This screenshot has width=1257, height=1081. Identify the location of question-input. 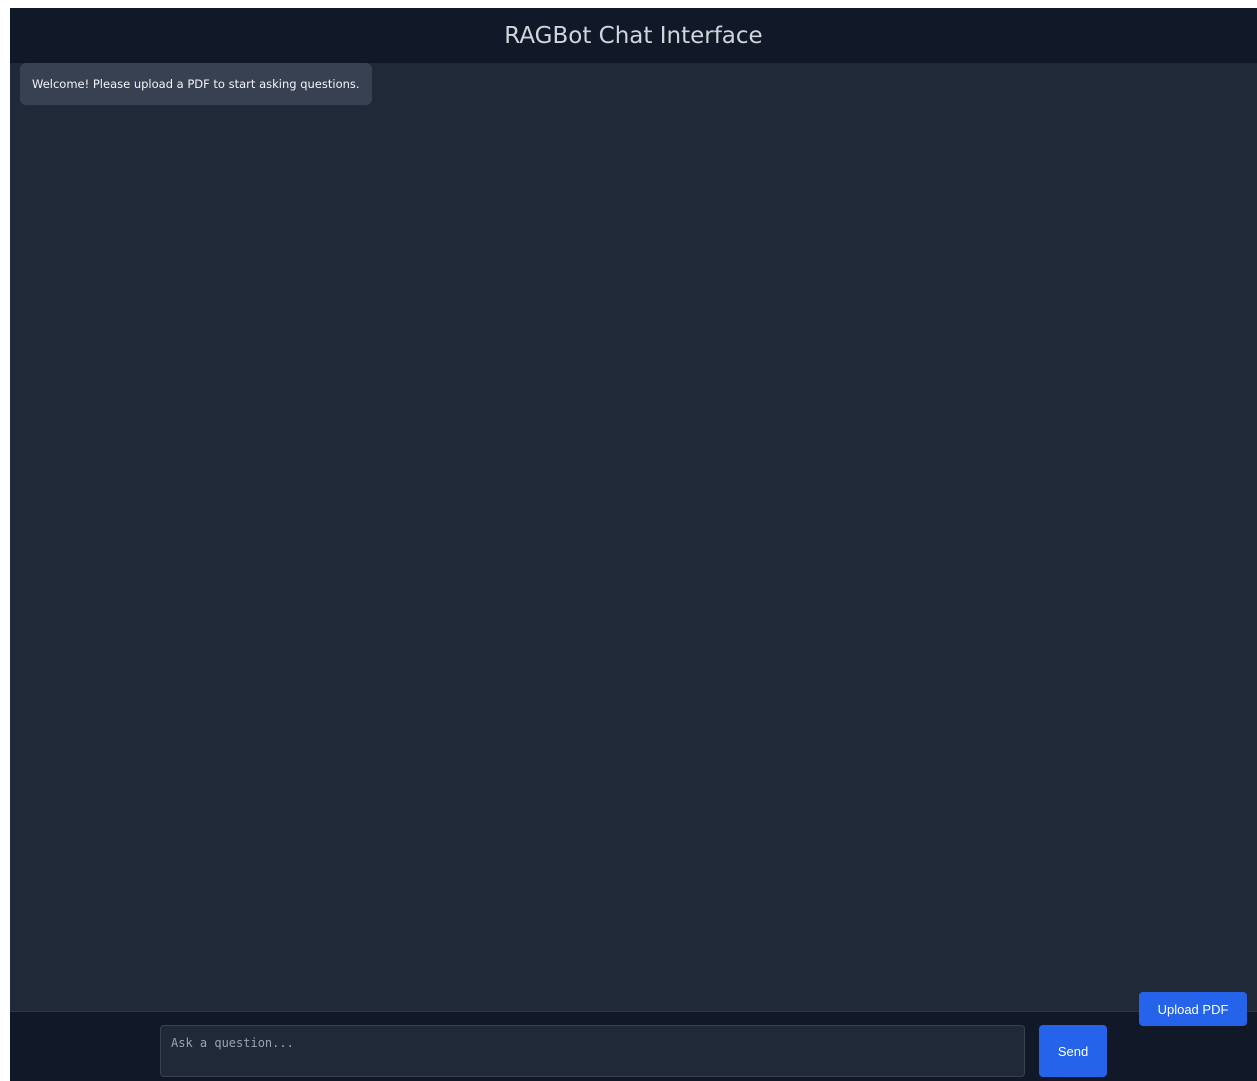
(592, 1051).